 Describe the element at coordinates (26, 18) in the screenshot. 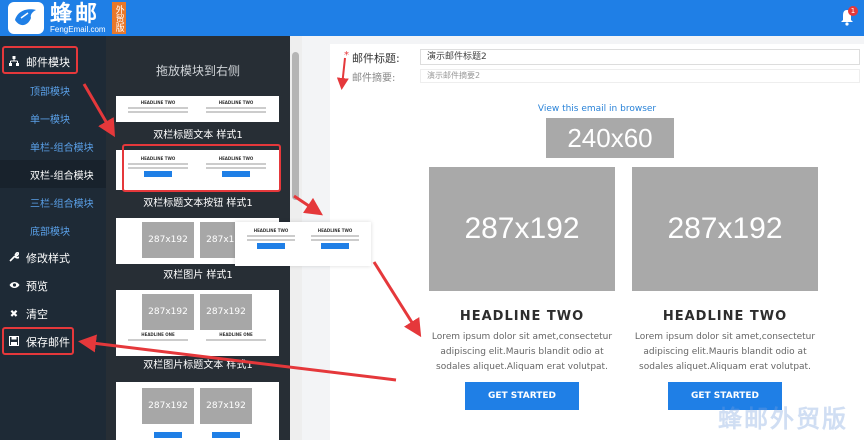

I see `bird-logo-icon` at that location.